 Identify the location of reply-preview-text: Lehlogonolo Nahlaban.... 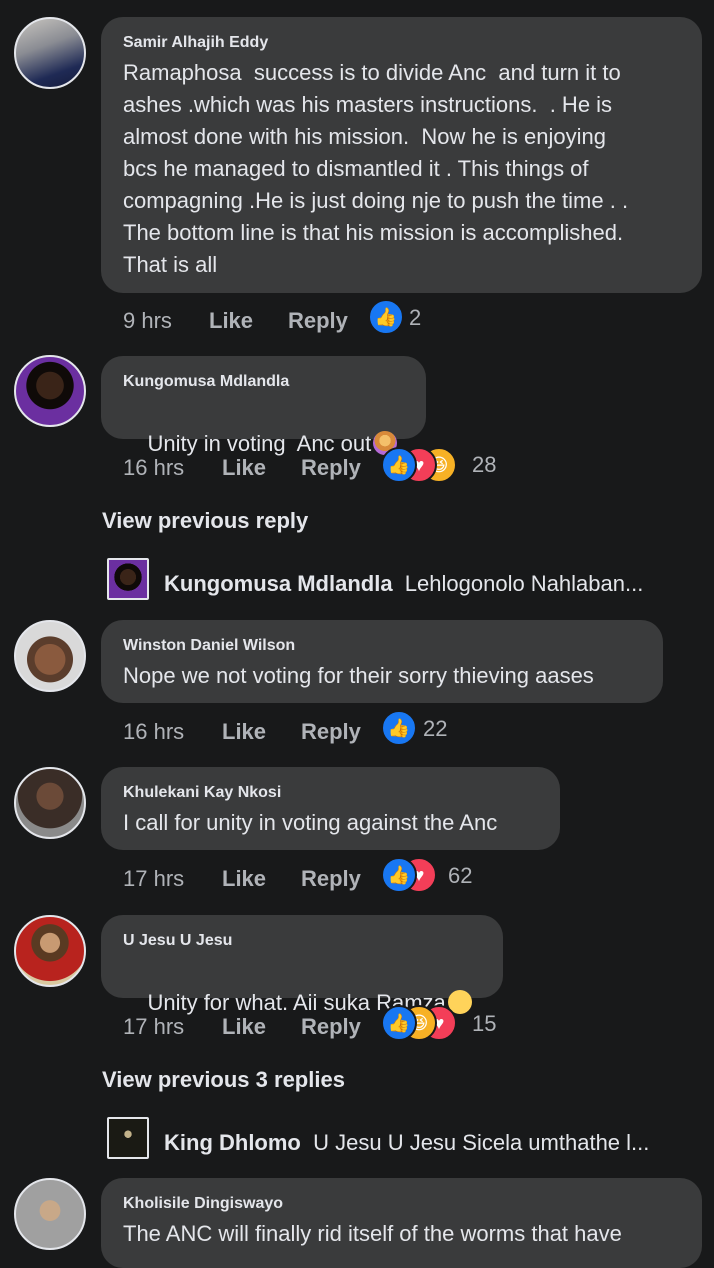
(524, 583).